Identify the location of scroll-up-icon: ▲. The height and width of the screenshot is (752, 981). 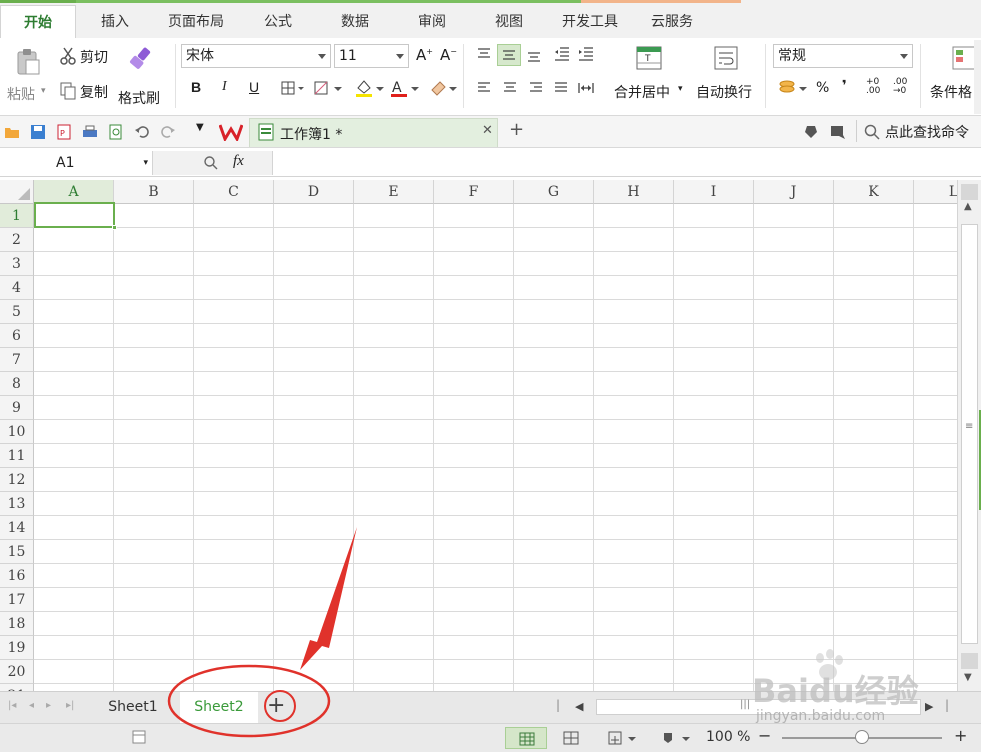
(968, 206).